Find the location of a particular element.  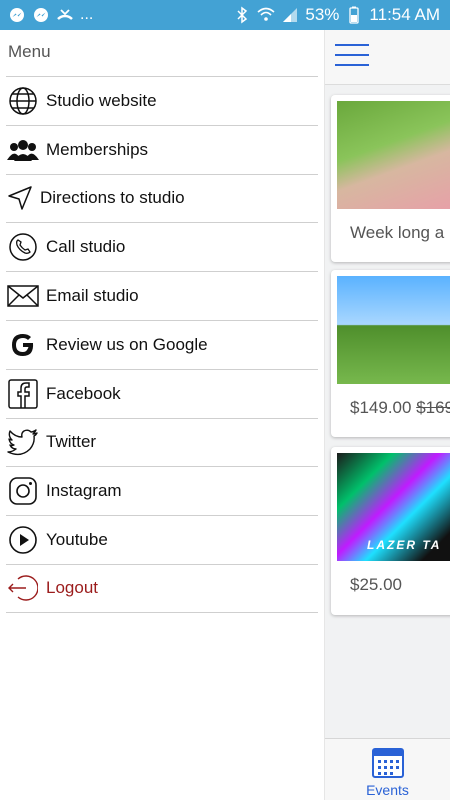

menu-item-label: Studio website is located at coordinates (101, 100).